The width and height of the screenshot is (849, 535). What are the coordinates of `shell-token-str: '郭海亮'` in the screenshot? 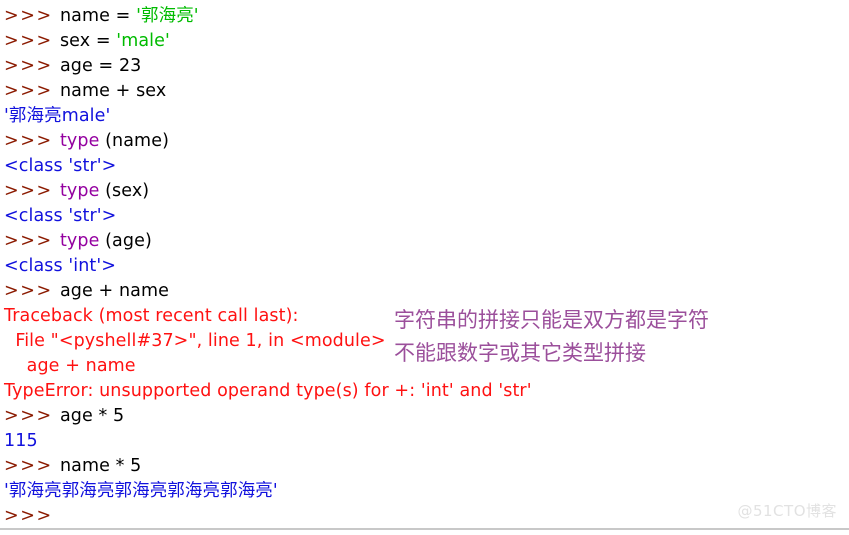 It's located at (167, 16).